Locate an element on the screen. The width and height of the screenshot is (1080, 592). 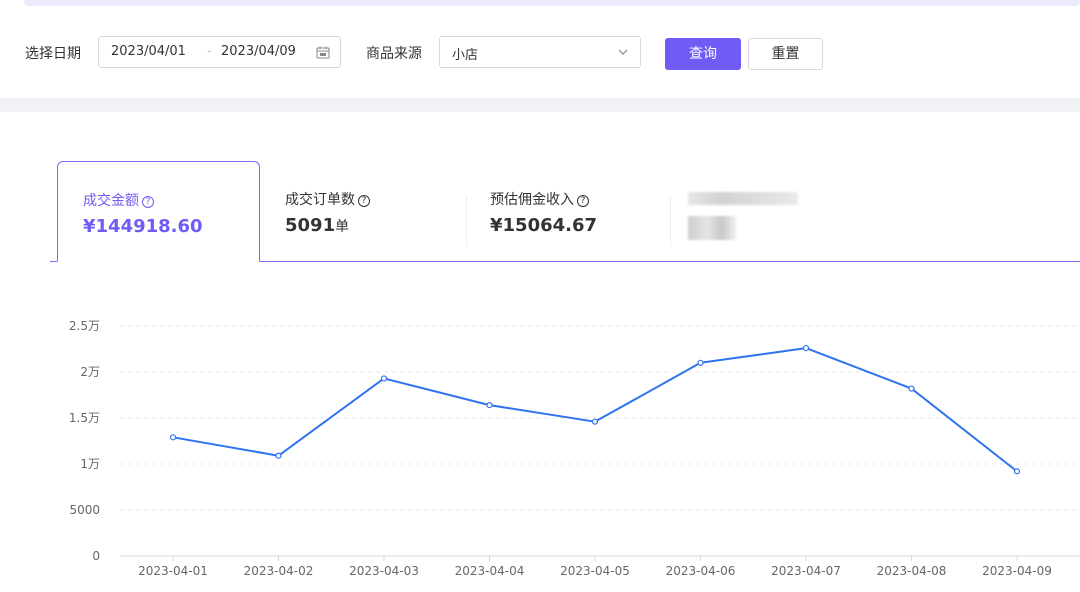
source-select: 小店 is located at coordinates (540, 52).